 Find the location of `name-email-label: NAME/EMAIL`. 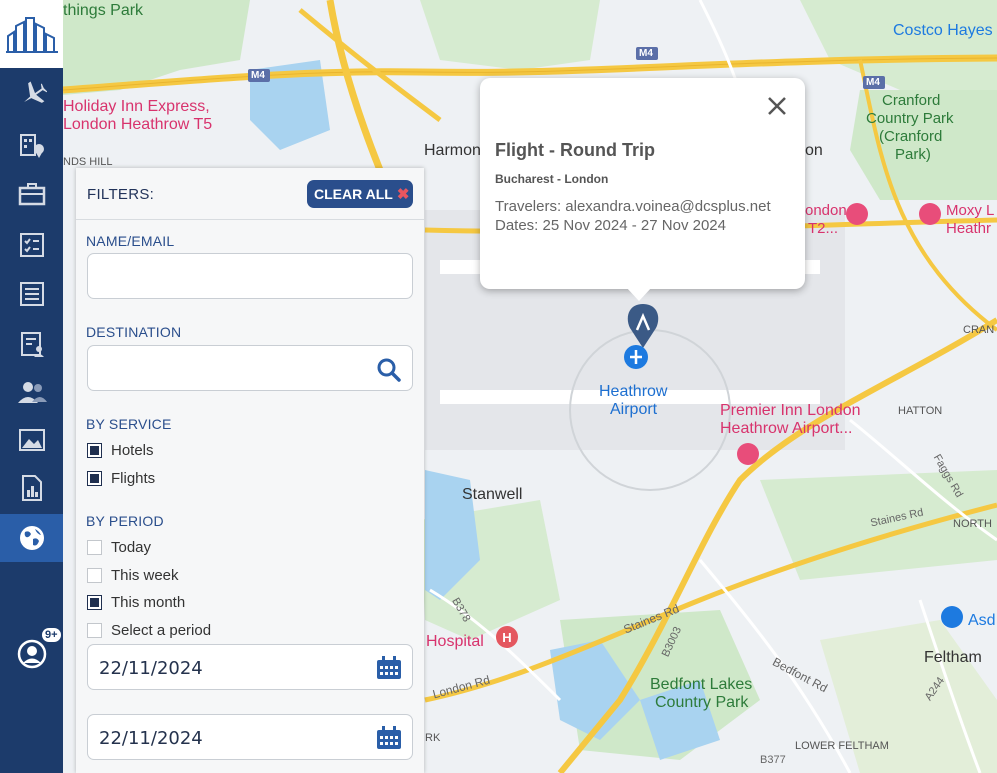

name-email-label: NAME/EMAIL is located at coordinates (130, 241).